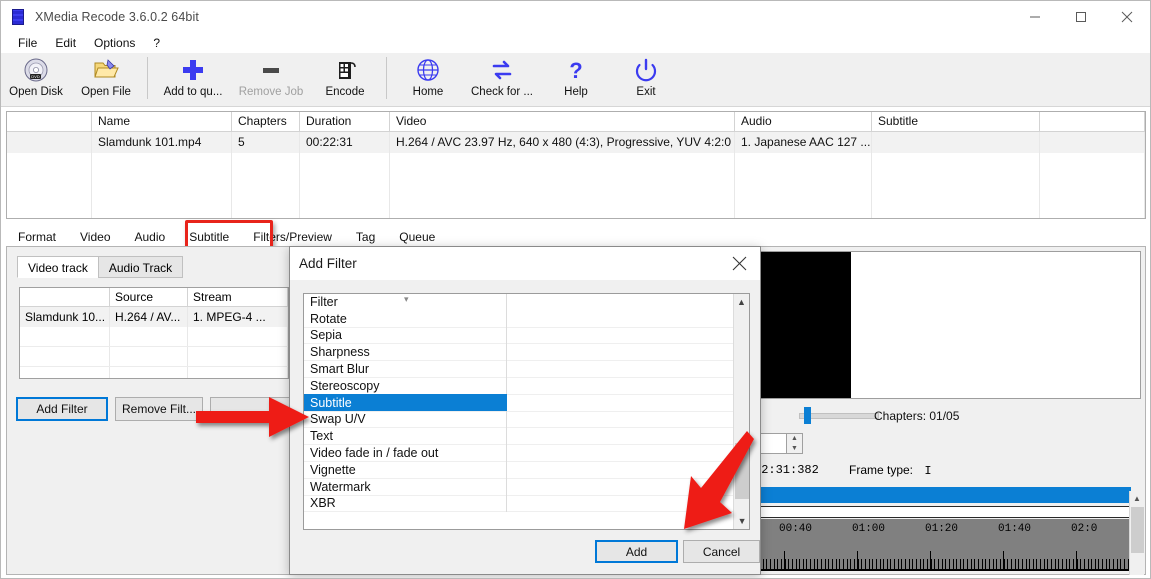 This screenshot has width=1151, height=579. What do you see at coordinates (519, 403) in the screenshot?
I see `list-item-selected: Subtitle` at bounding box center [519, 403].